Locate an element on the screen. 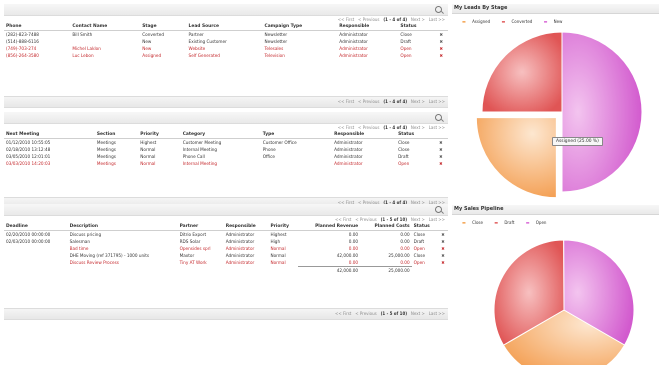 This screenshot has width=663, height=367. column-header: Planned Revenue is located at coordinates (329, 227).